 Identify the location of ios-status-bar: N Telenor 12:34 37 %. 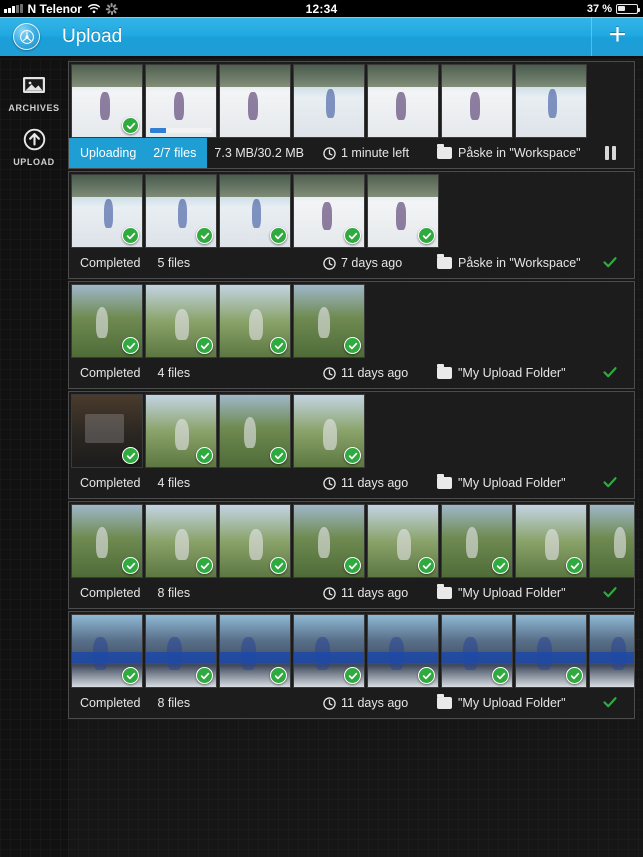
(321, 8).